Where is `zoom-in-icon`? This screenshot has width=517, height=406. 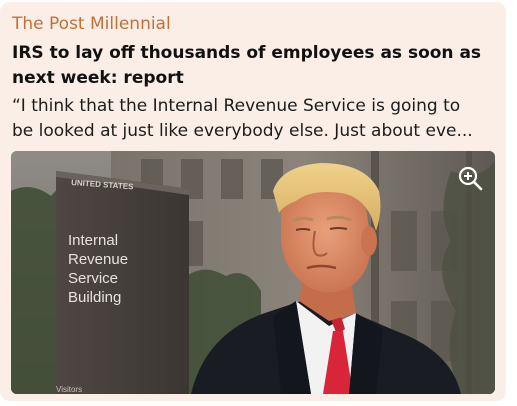 zoom-in-icon is located at coordinates (470, 178).